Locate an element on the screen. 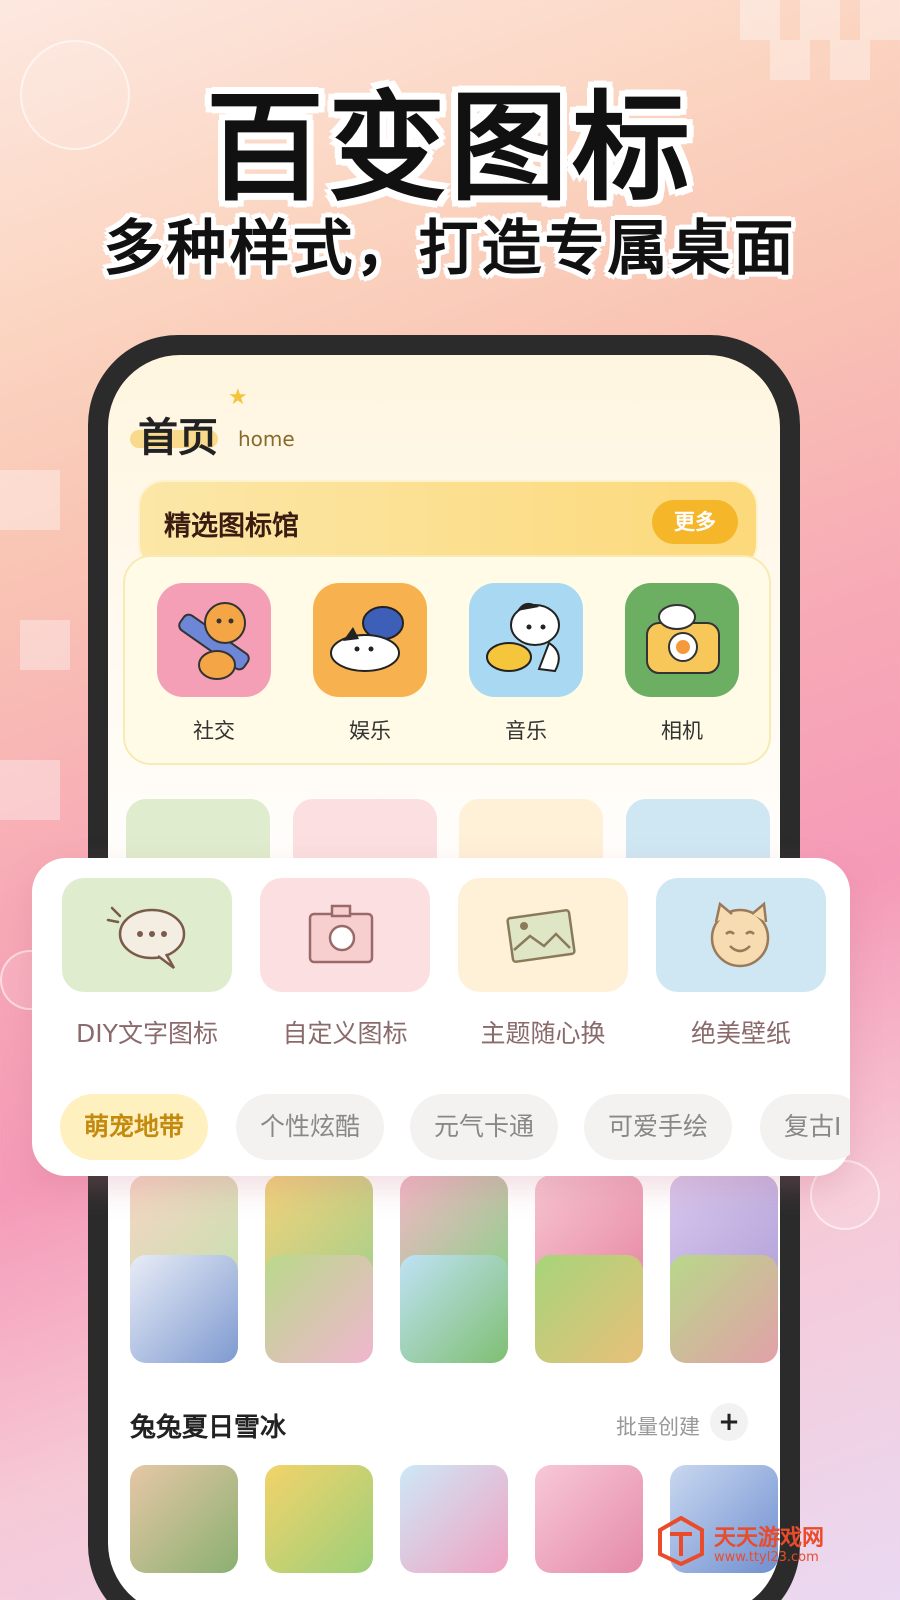 The height and width of the screenshot is (1600, 900). category-chips: 萌宠地带 个性炫酷 元气卡通 可爱手绘 复古I is located at coordinates (455, 1129).